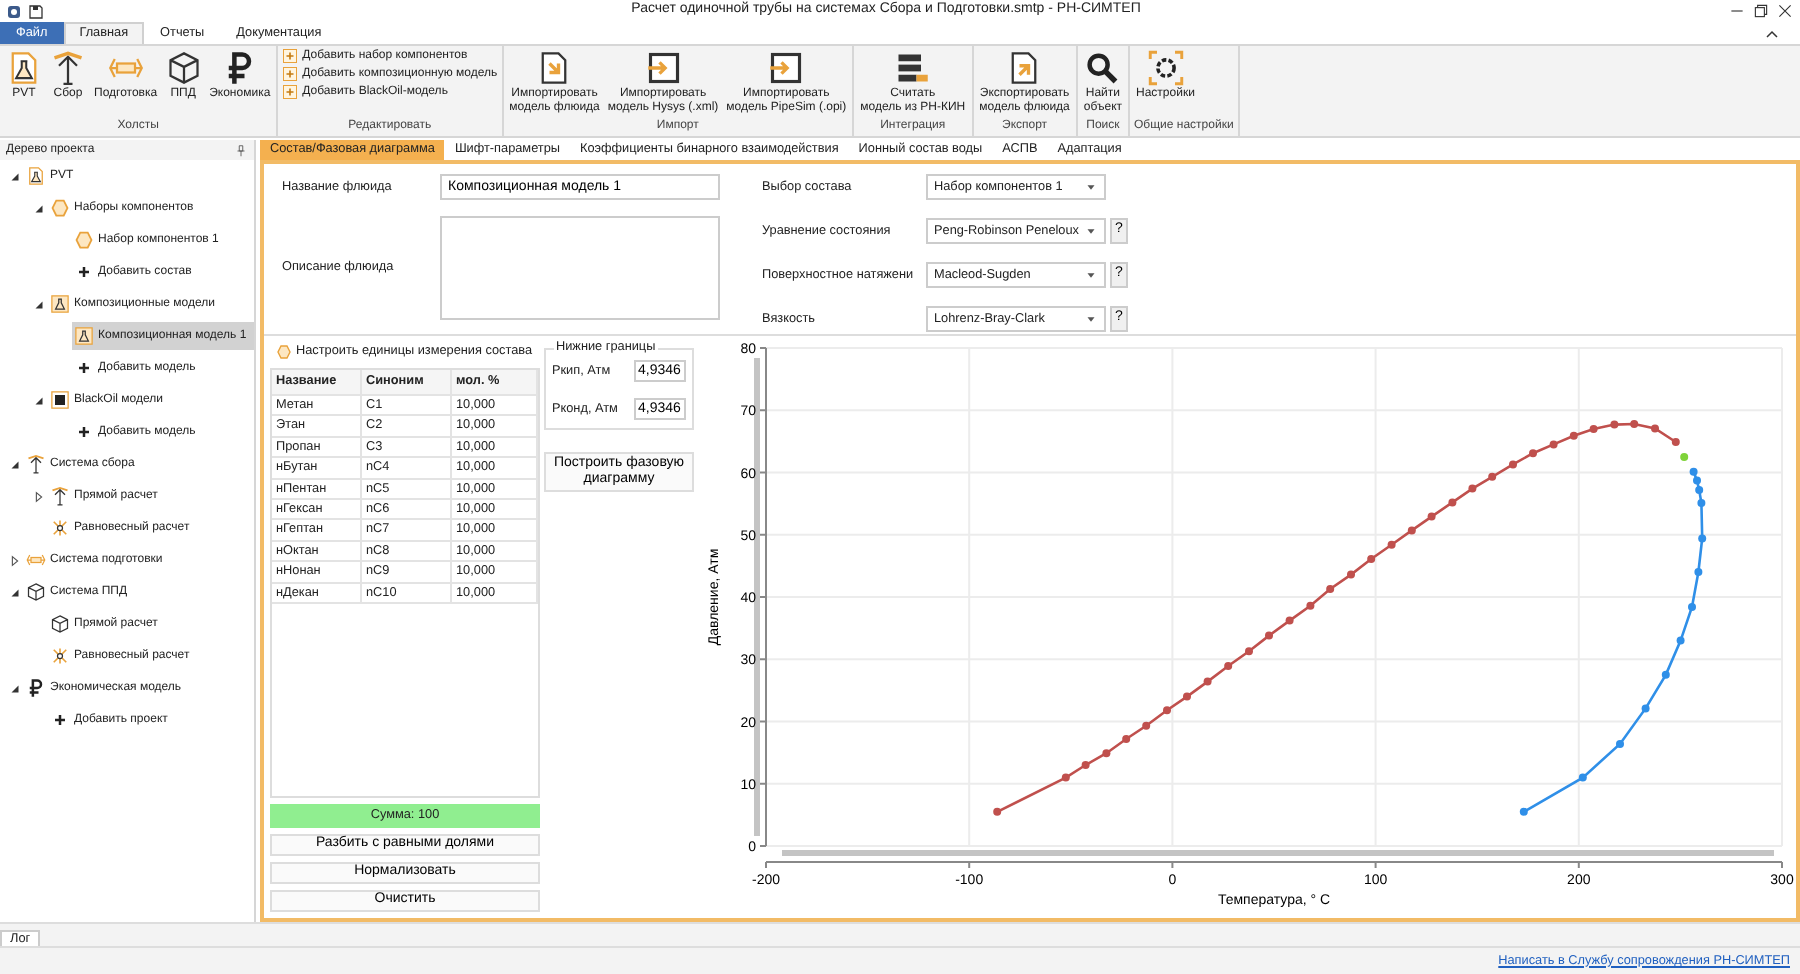  Describe the element at coordinates (284, 352) in the screenshot. I see `hexagon-icon` at that location.